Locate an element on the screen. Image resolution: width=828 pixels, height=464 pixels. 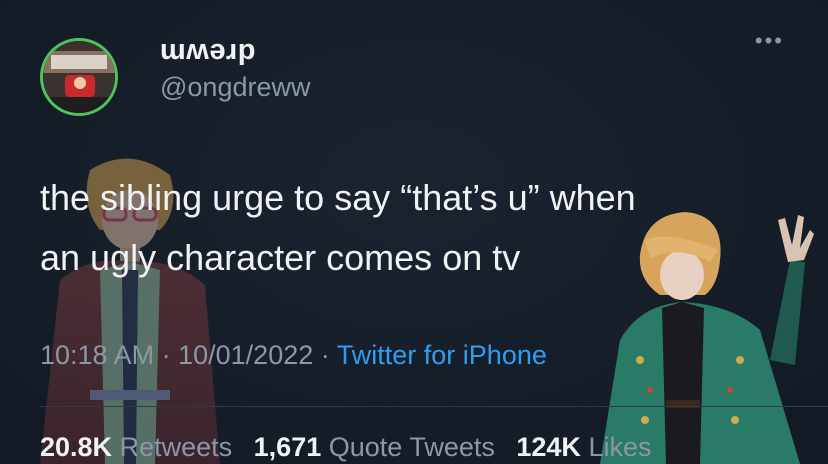
likes-count: 124K is located at coordinates (548, 447).